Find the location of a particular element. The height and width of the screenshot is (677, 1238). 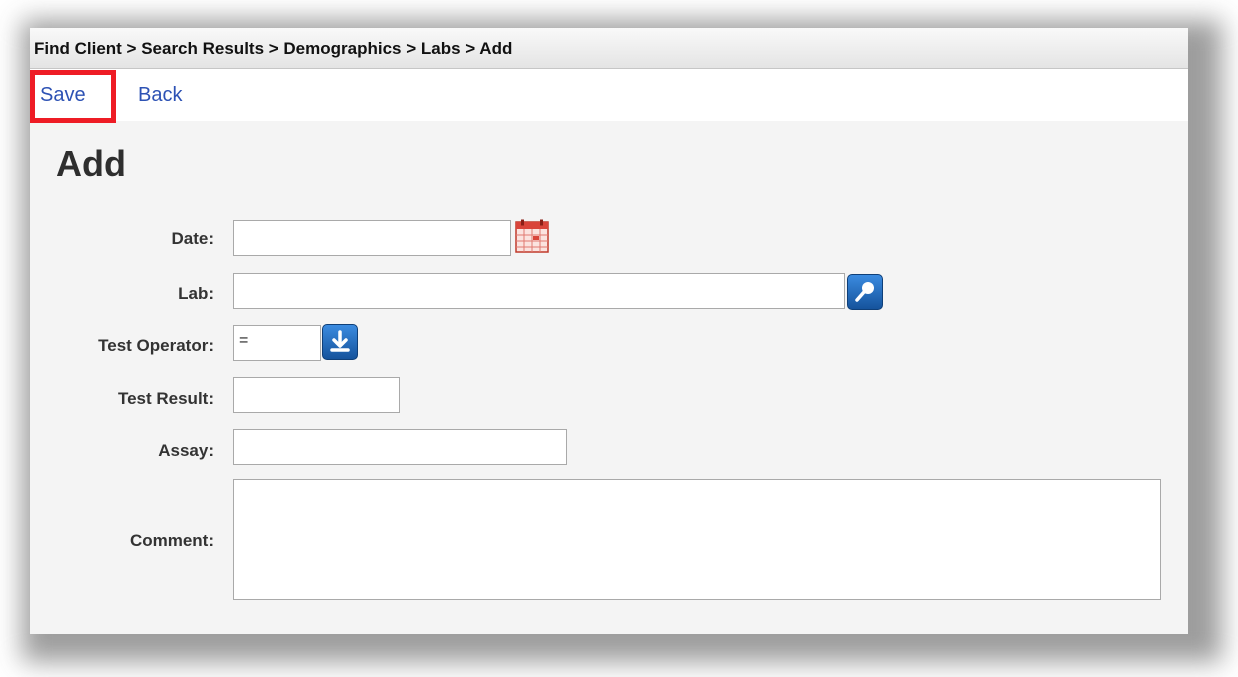

lab-search-button is located at coordinates (865, 292).